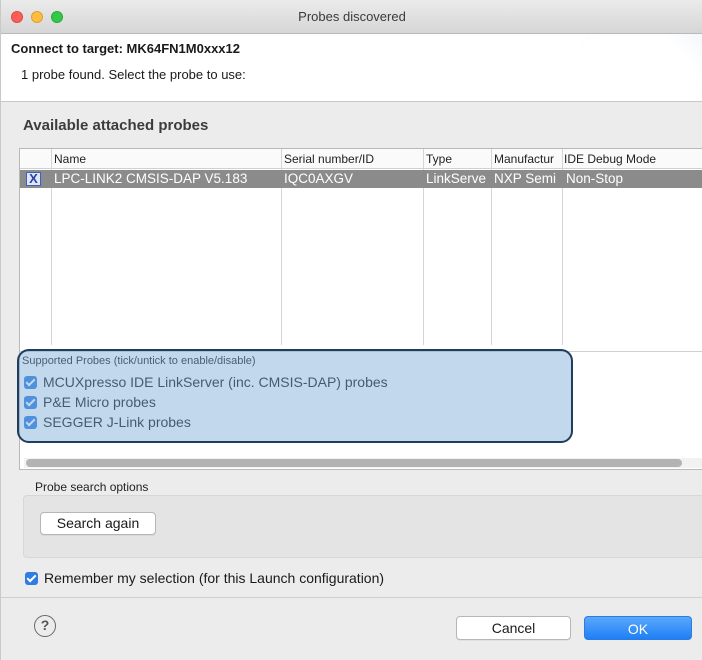 The height and width of the screenshot is (660, 702). I want to click on remember-selection-checkbox, so click(31, 578).